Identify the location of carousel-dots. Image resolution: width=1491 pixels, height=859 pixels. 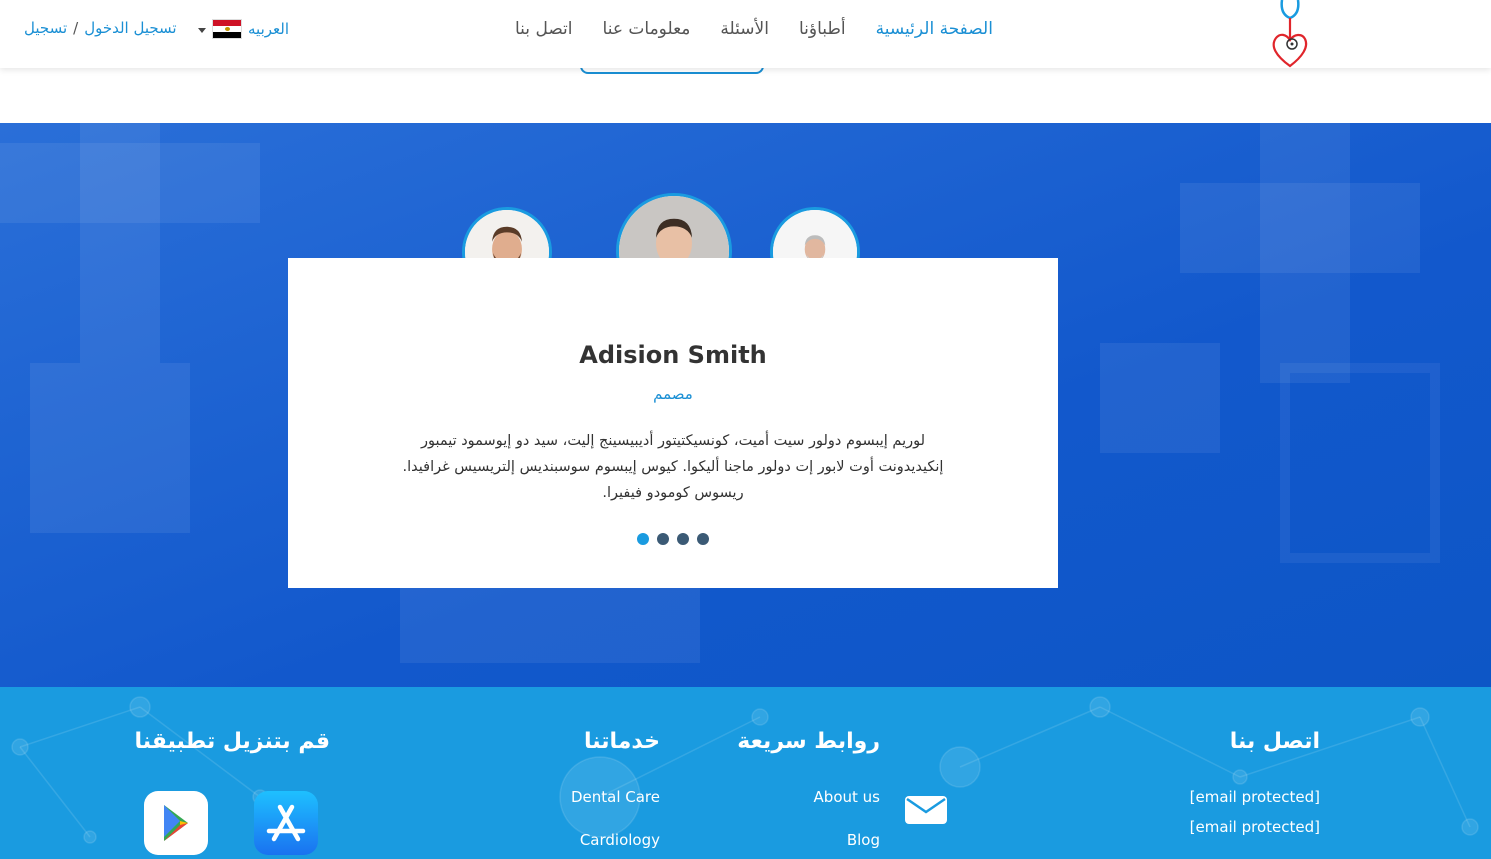
(673, 539).